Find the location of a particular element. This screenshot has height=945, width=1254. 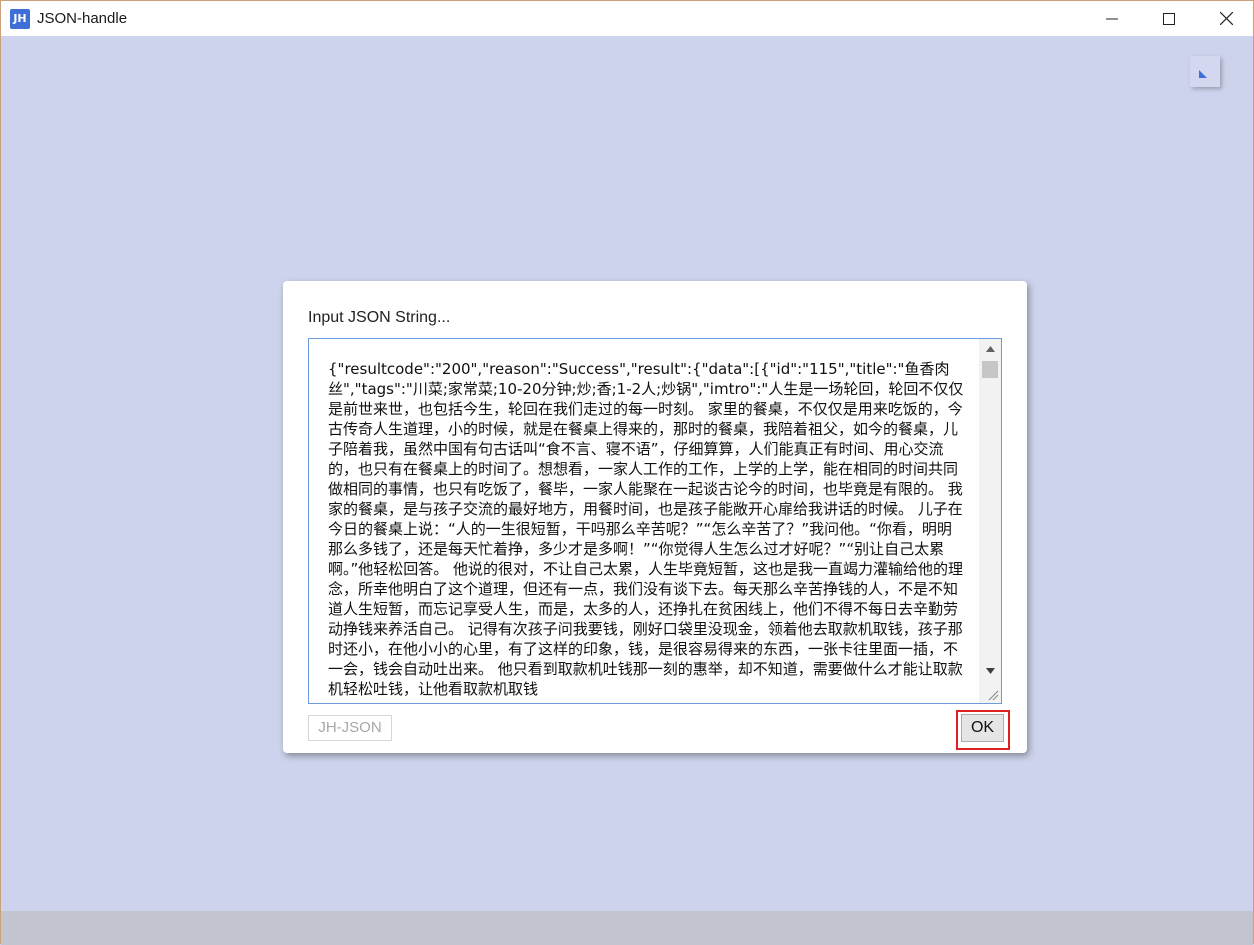

close-icon is located at coordinates (1226, 18).